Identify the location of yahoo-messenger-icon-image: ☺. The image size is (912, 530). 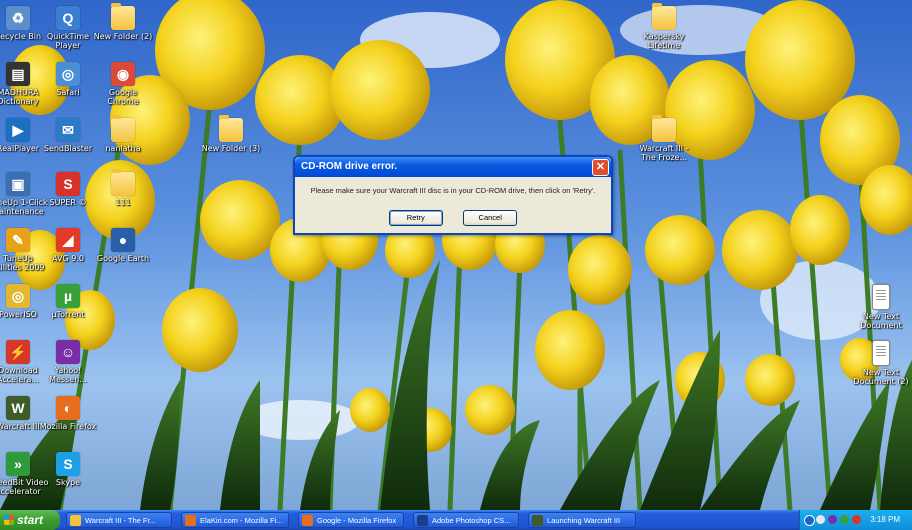
(68, 352).